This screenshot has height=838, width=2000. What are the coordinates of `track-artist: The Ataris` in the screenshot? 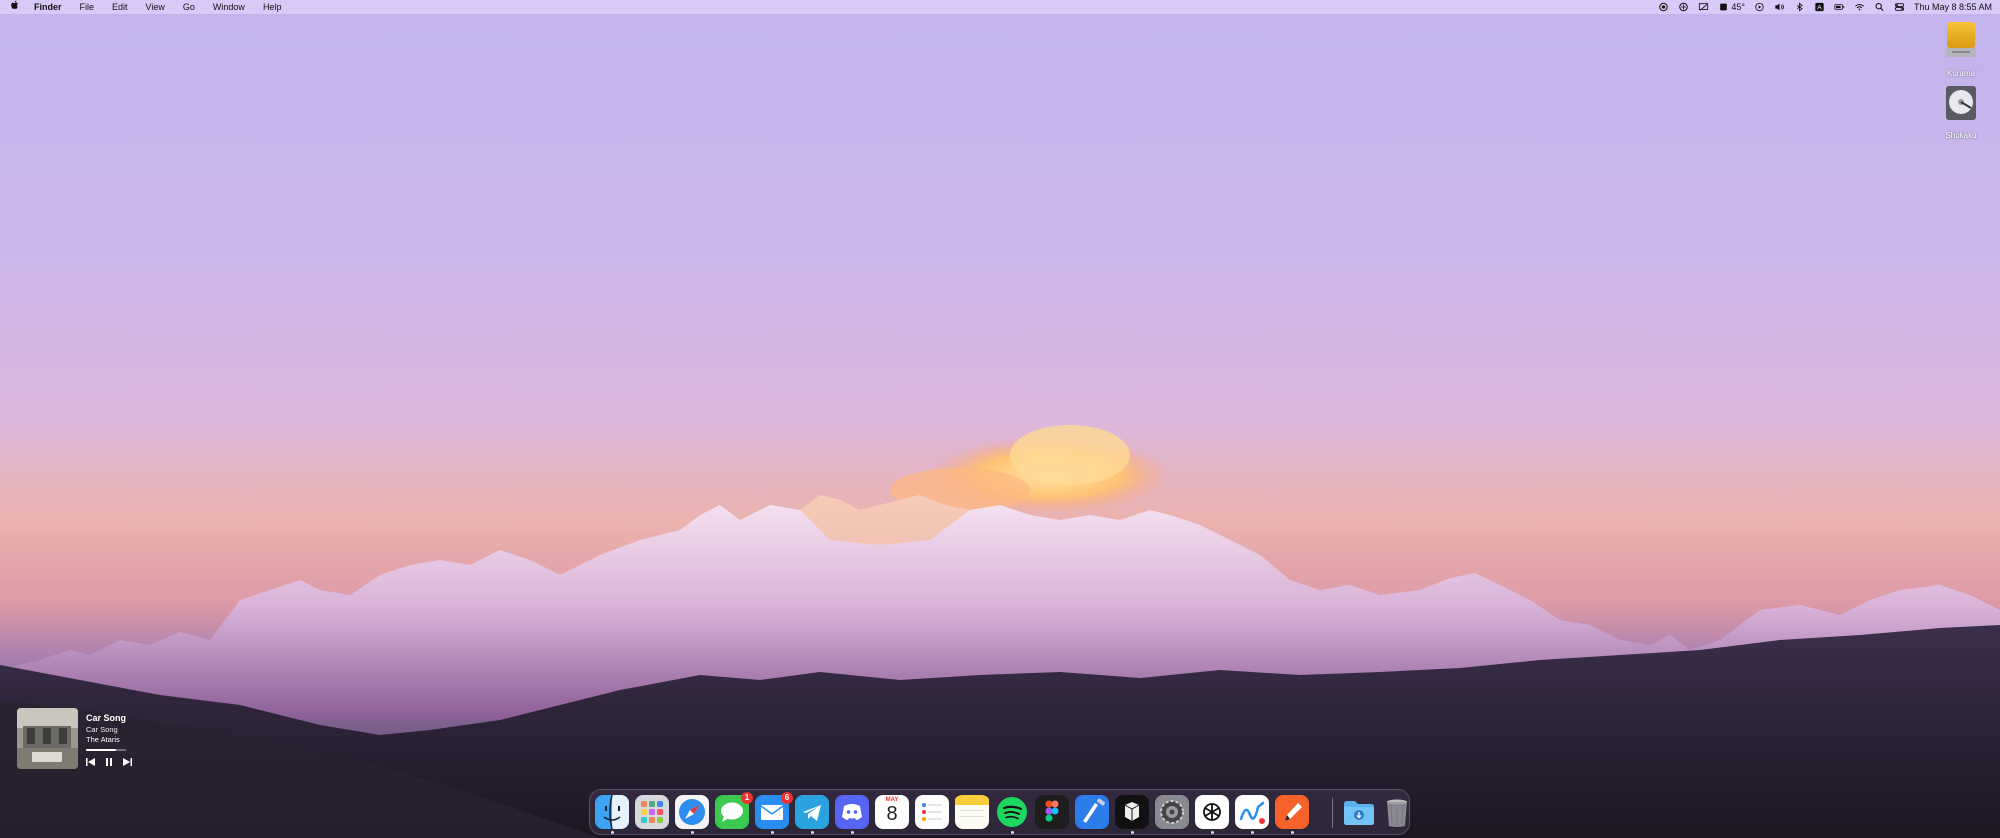 It's located at (103, 739).